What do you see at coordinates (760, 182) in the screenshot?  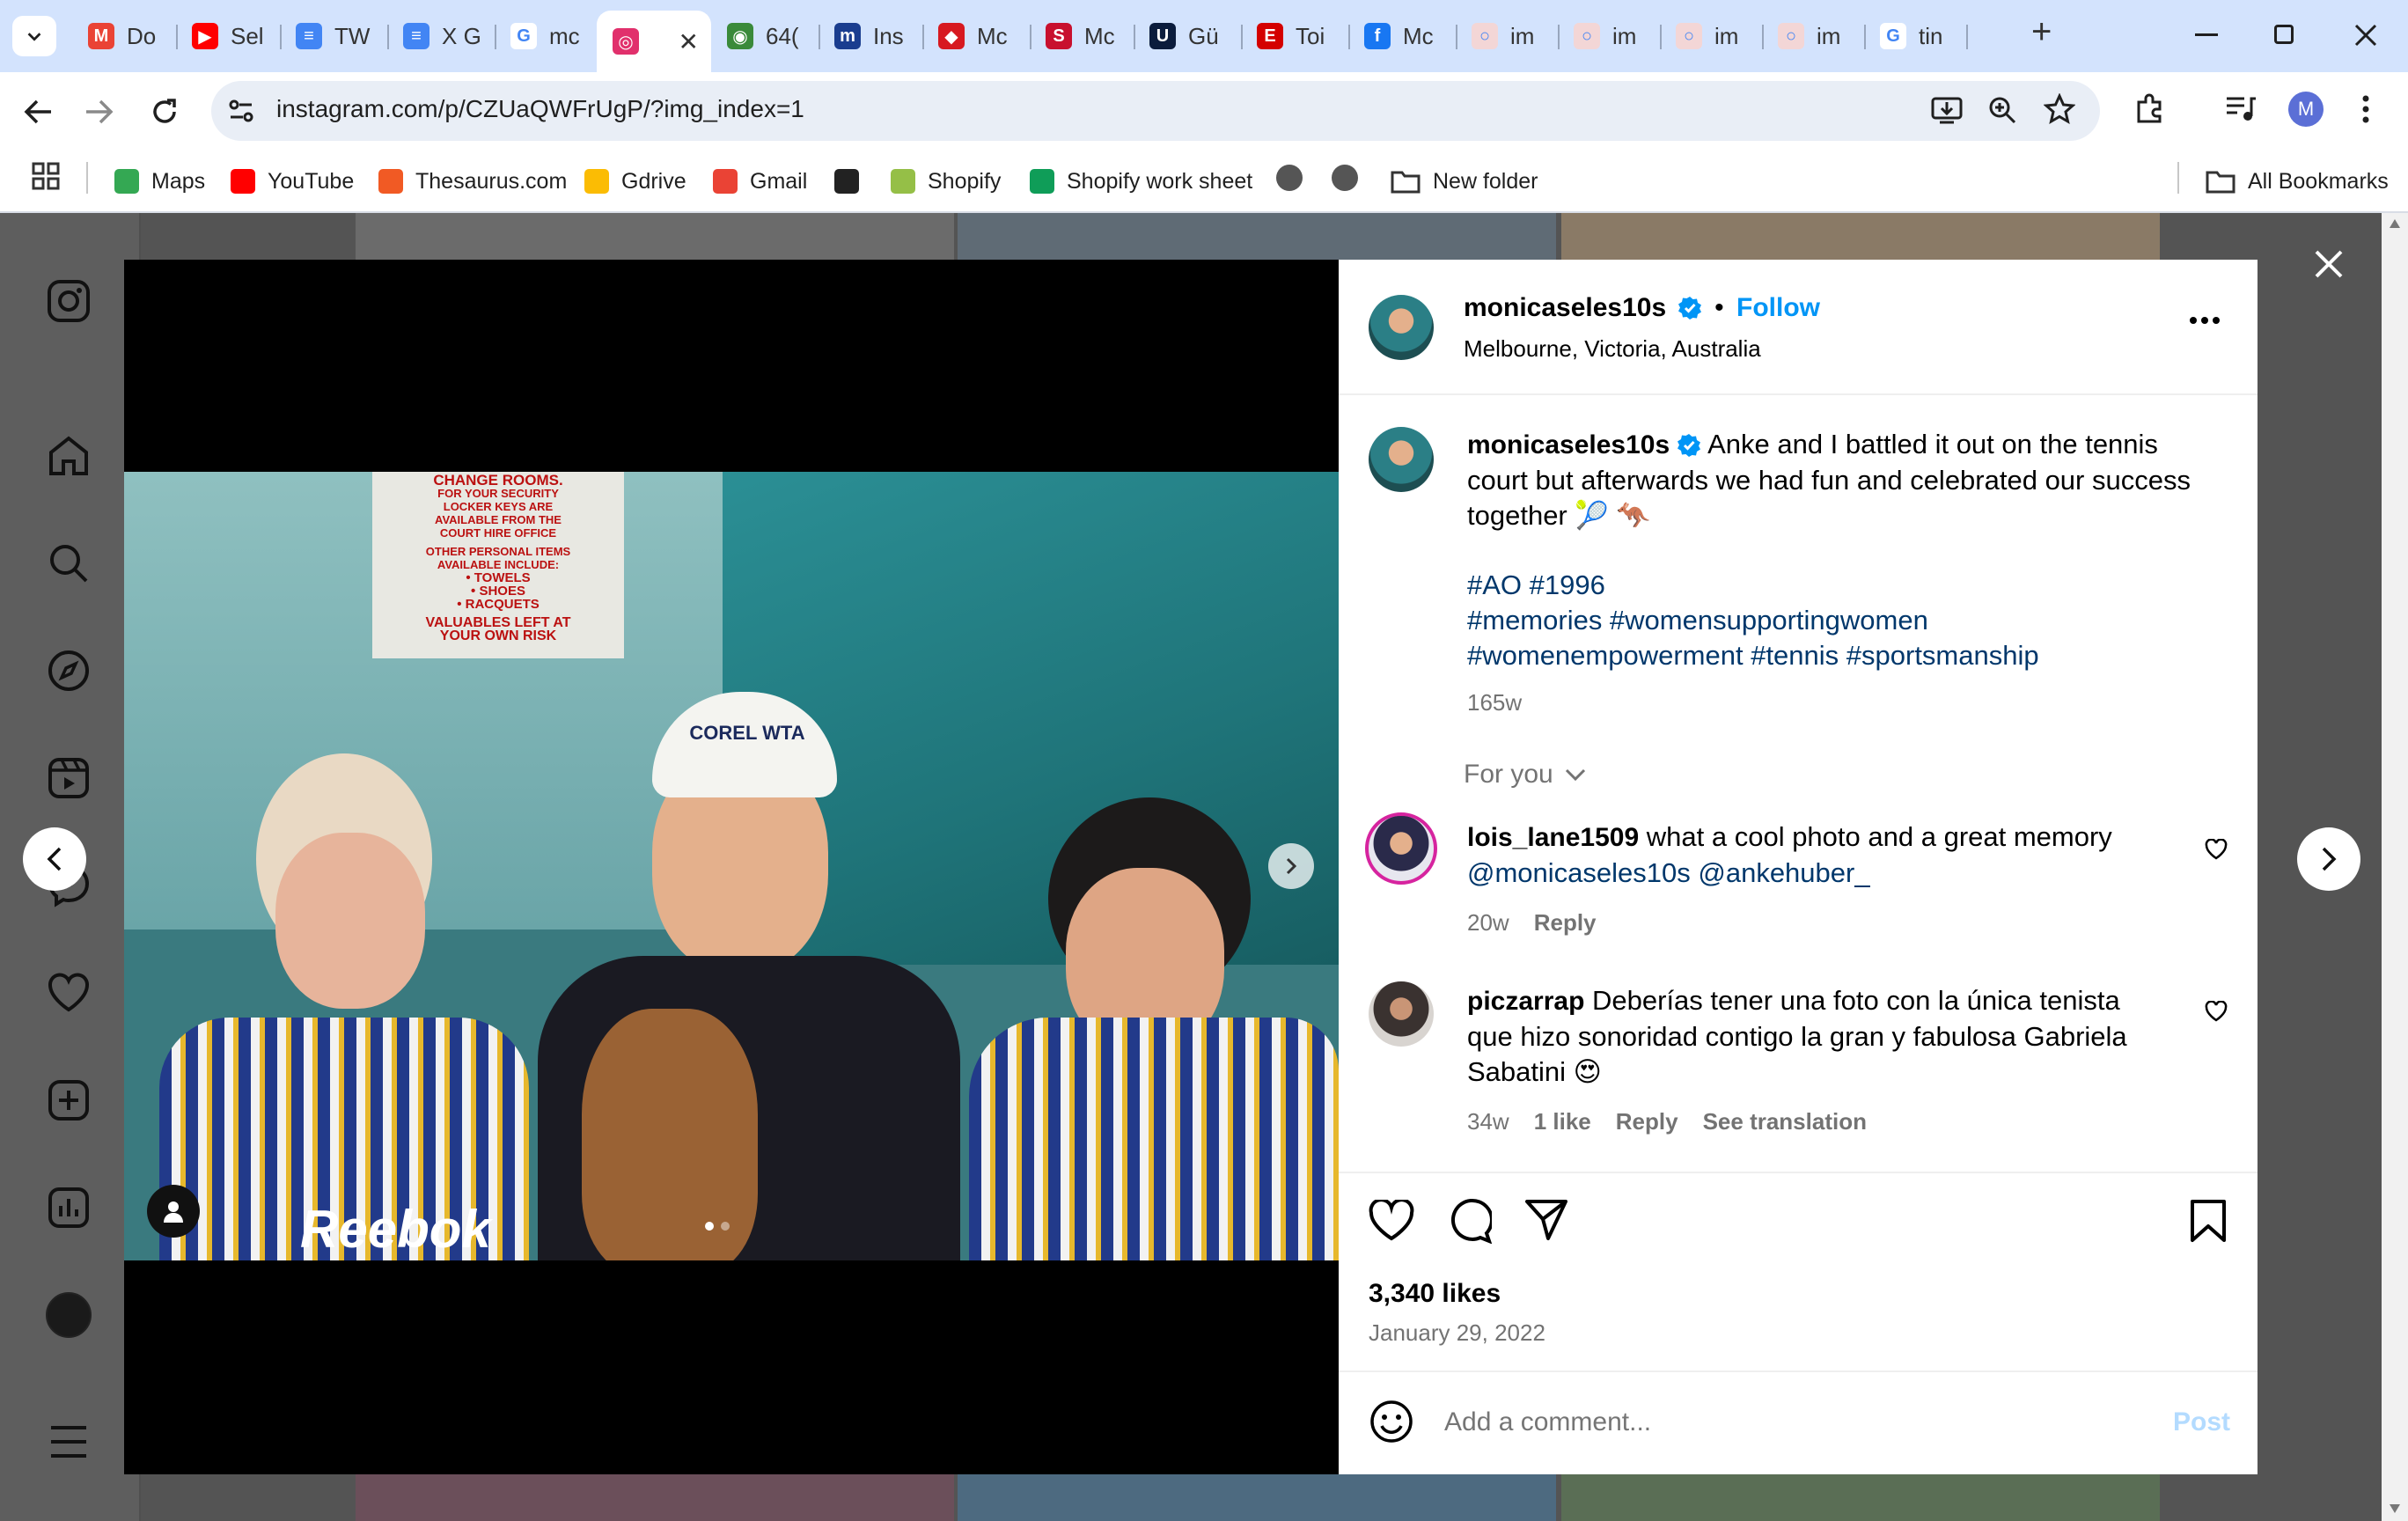 I see `bookmark-item: Gmail` at bounding box center [760, 182].